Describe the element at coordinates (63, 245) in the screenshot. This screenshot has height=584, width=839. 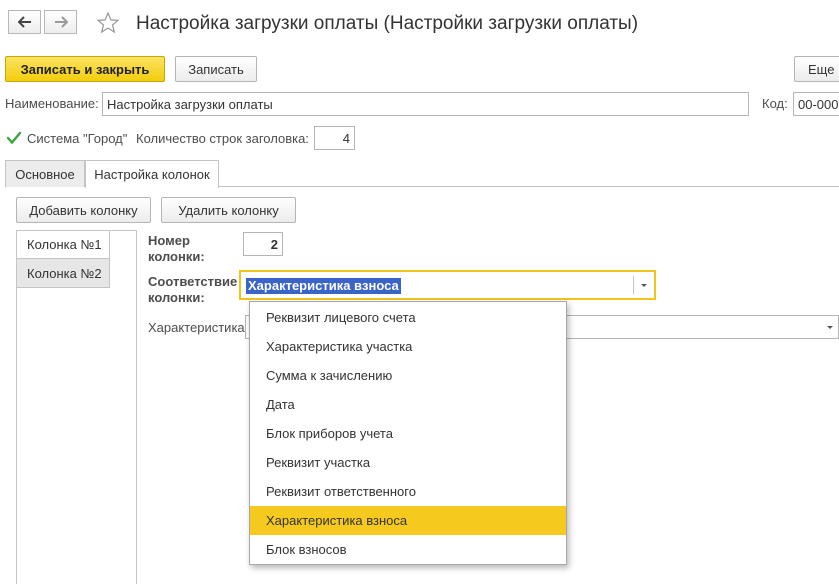
I see `column-item-1: Колонка №1` at that location.